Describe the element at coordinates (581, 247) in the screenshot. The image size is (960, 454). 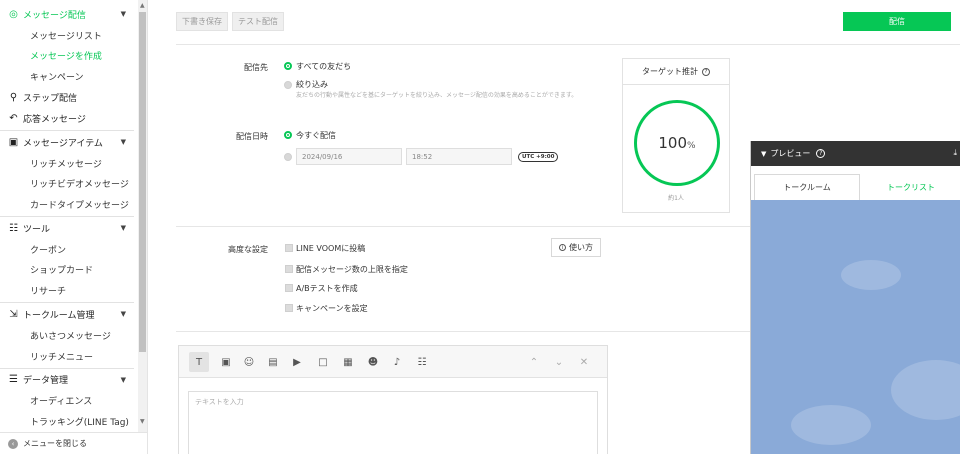
I see `howto-label: 使い方` at that location.